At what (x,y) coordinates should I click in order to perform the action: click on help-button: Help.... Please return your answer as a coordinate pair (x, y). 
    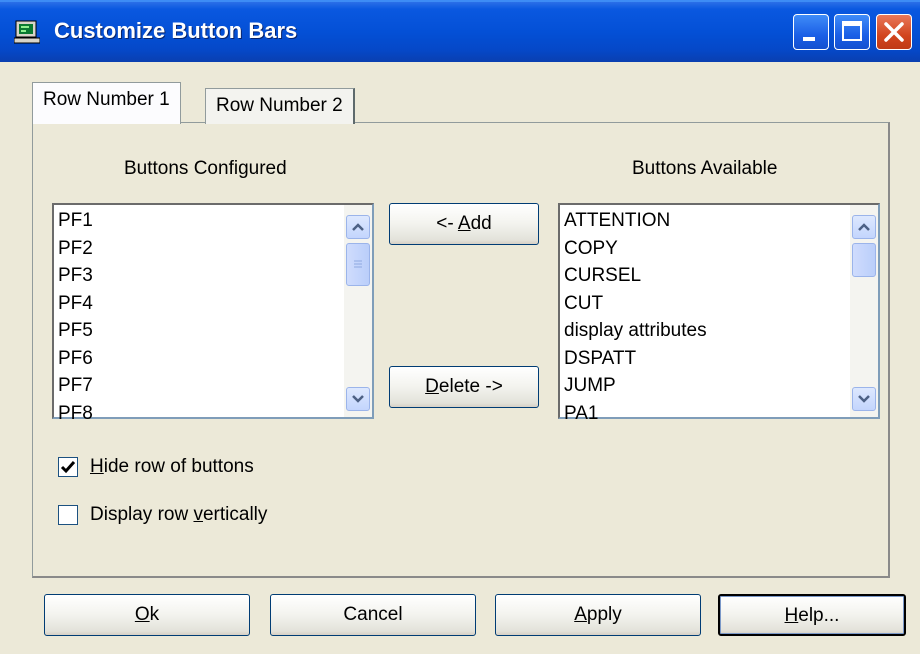
    Looking at the image, I should click on (812, 615).